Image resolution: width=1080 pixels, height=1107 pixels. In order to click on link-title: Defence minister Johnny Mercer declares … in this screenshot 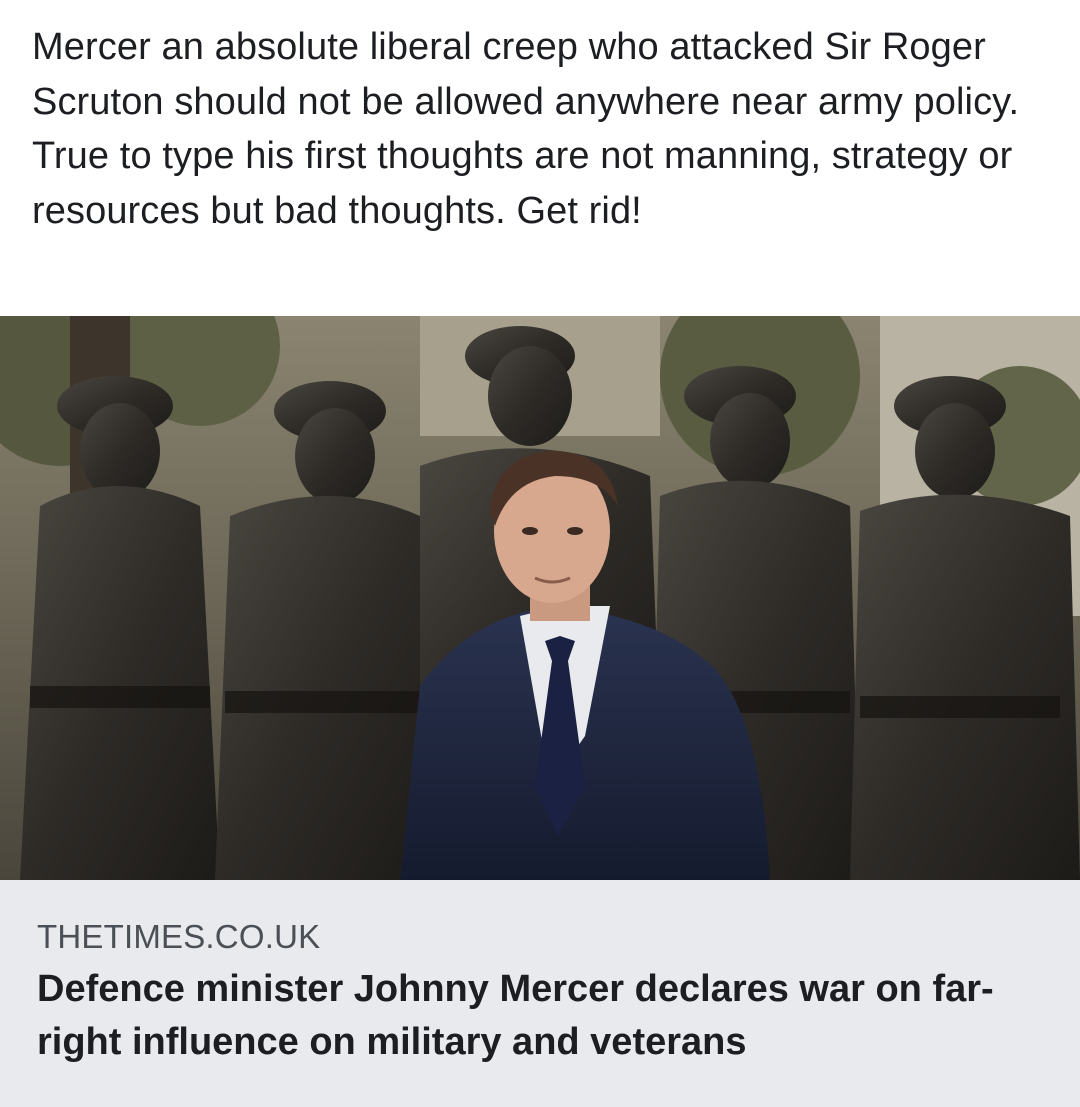, I will do `click(547, 1016)`.